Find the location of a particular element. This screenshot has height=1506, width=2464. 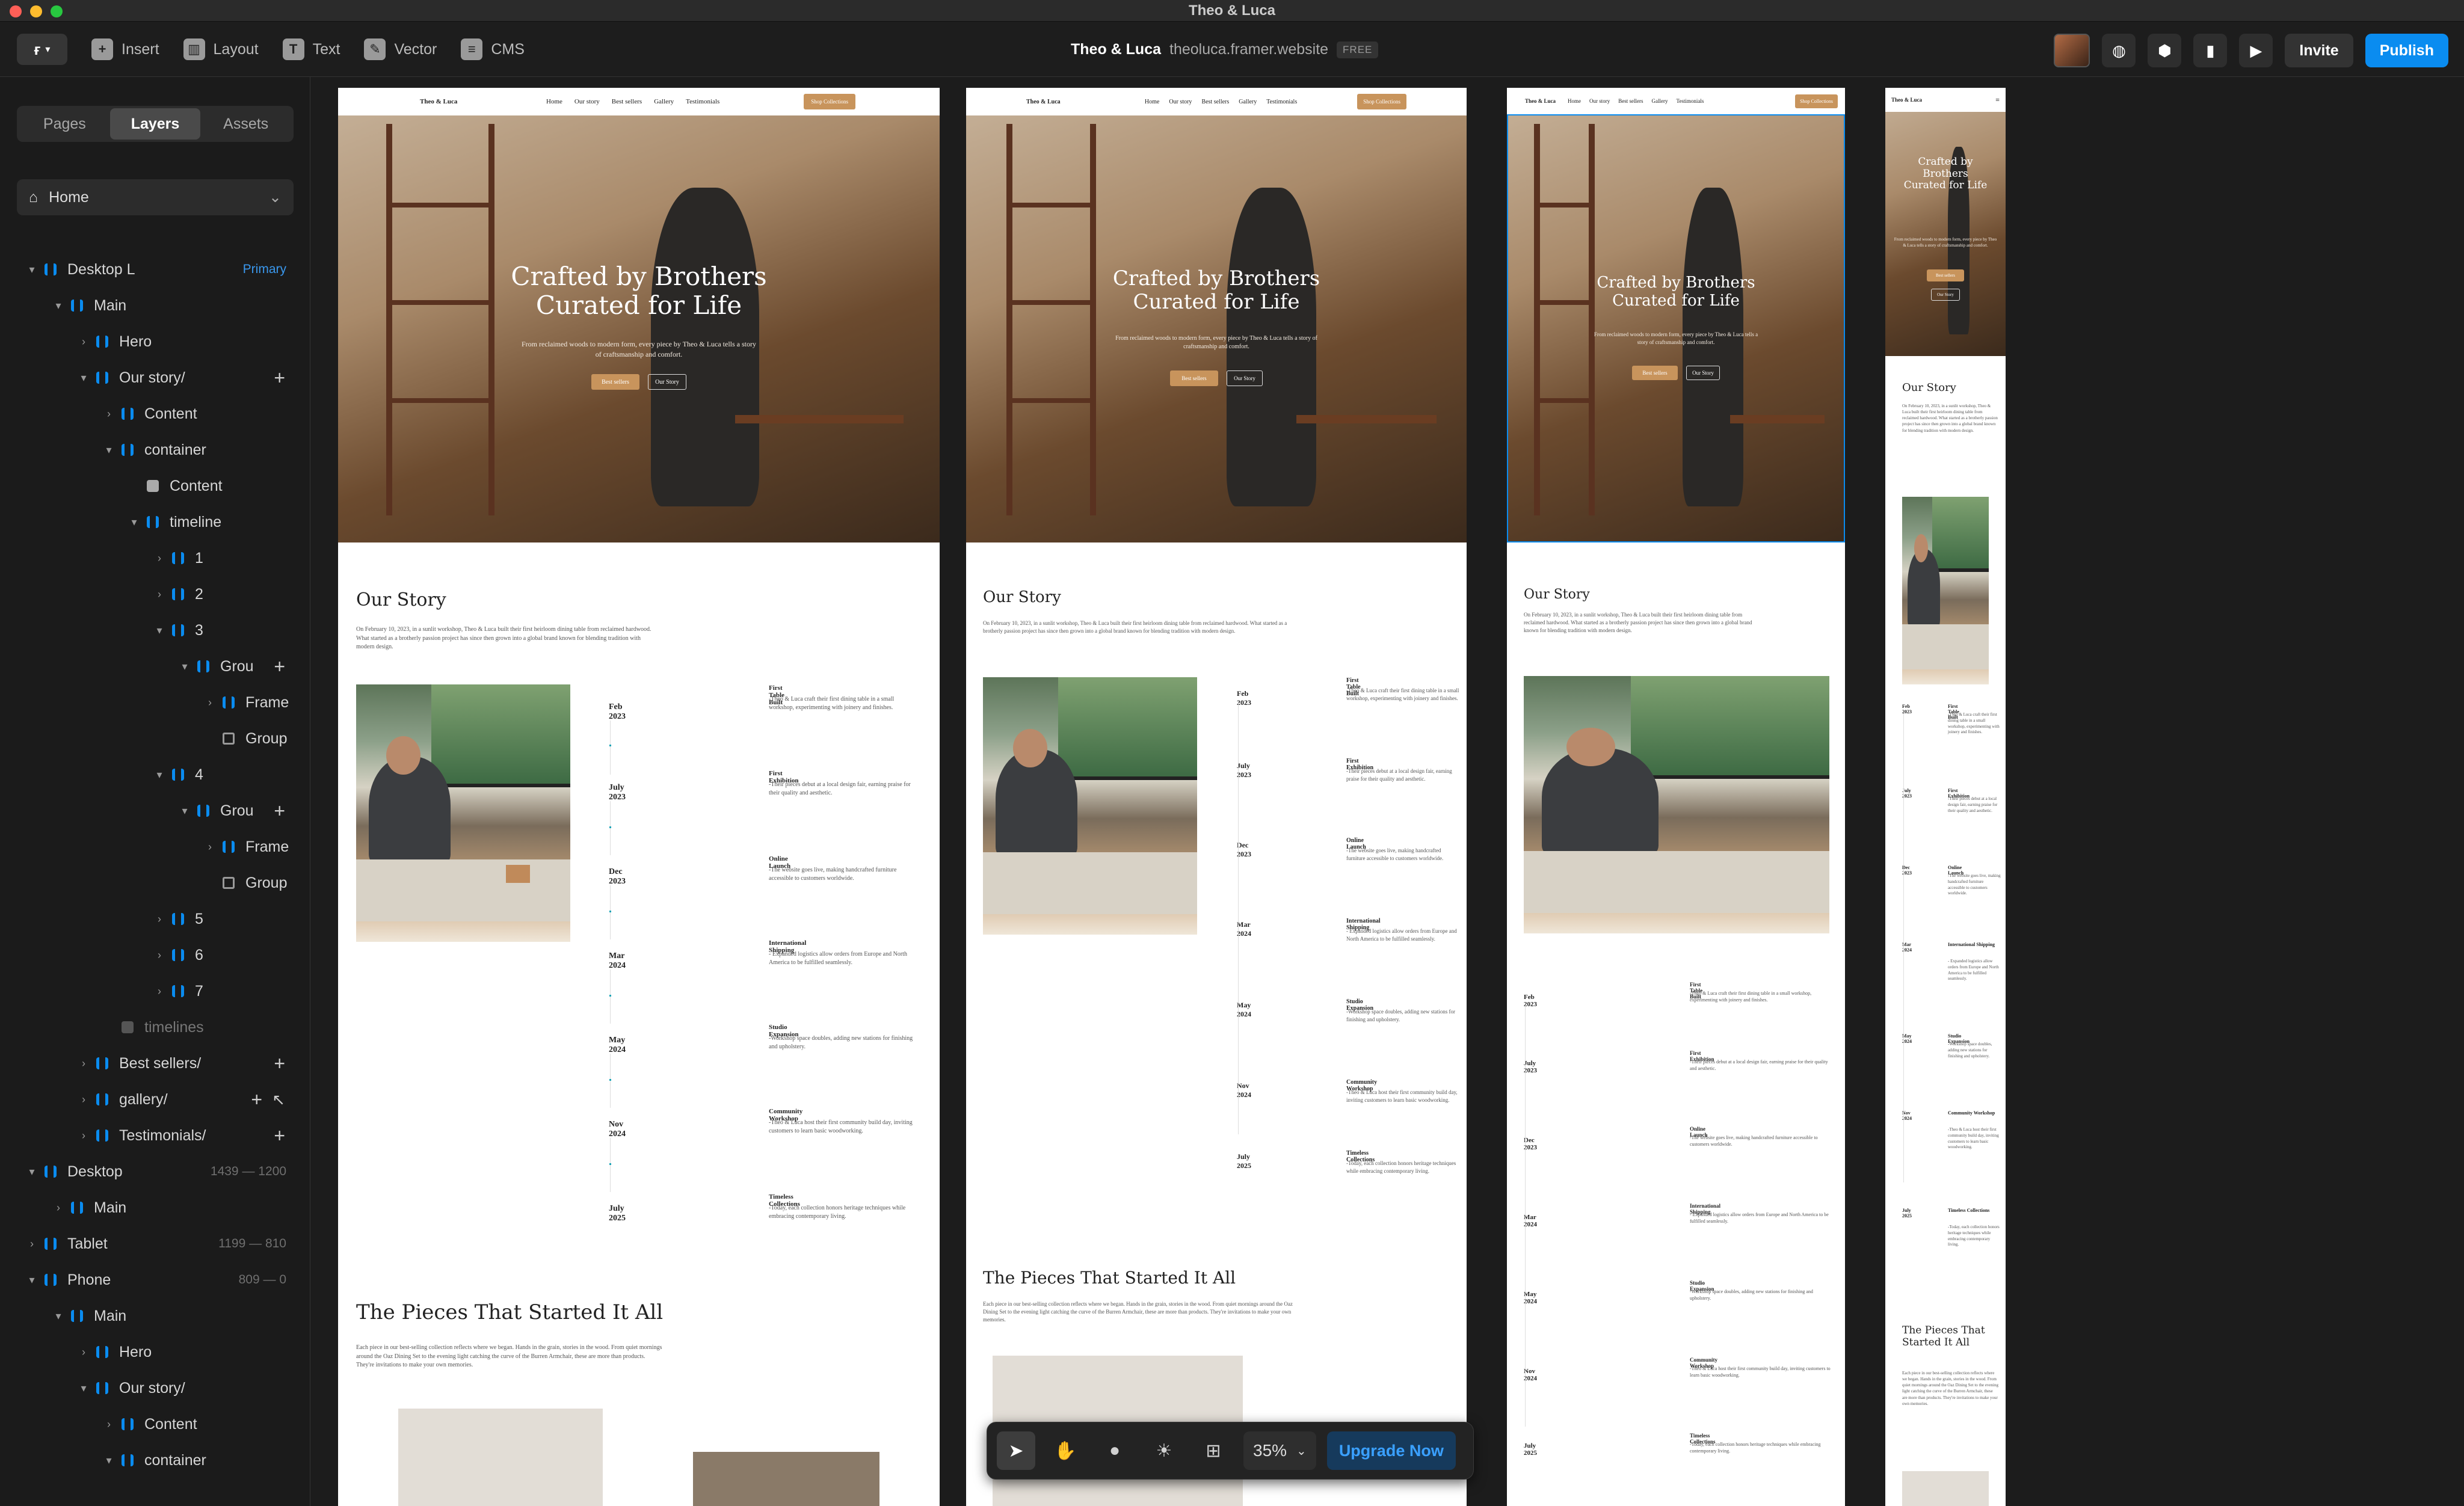

user-avatar is located at coordinates (2072, 51).